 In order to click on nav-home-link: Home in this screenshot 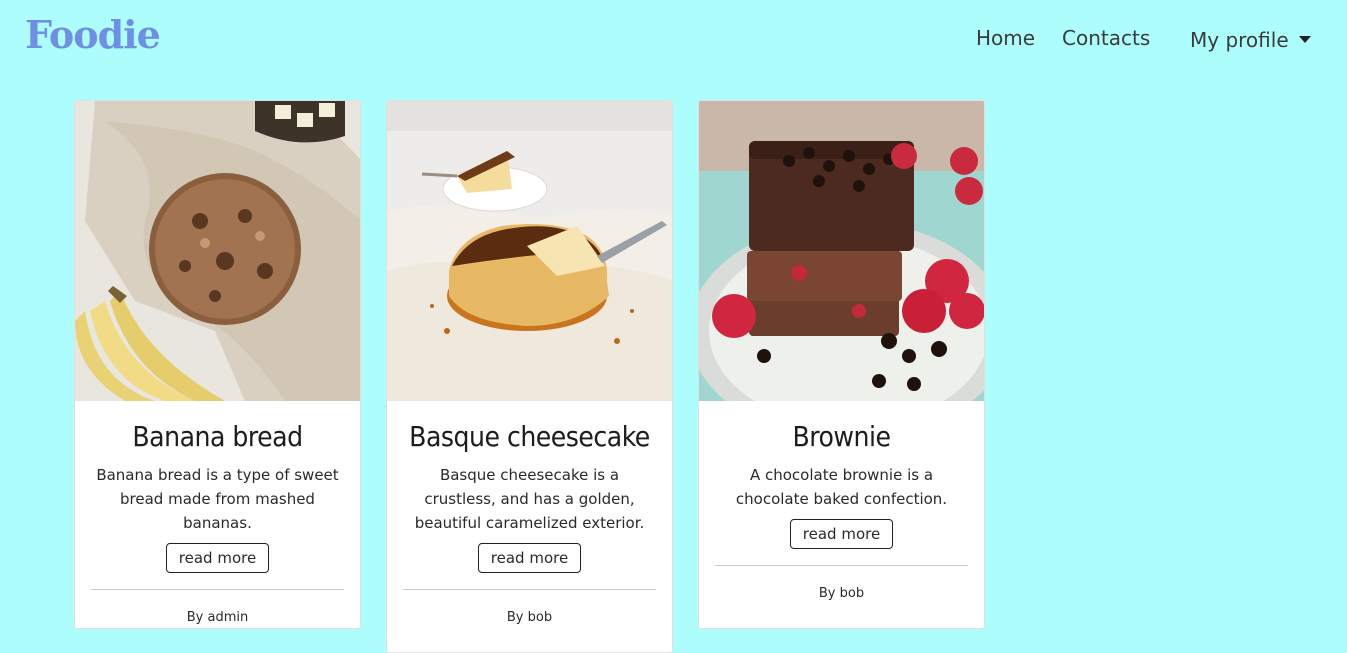, I will do `click(1005, 38)`.